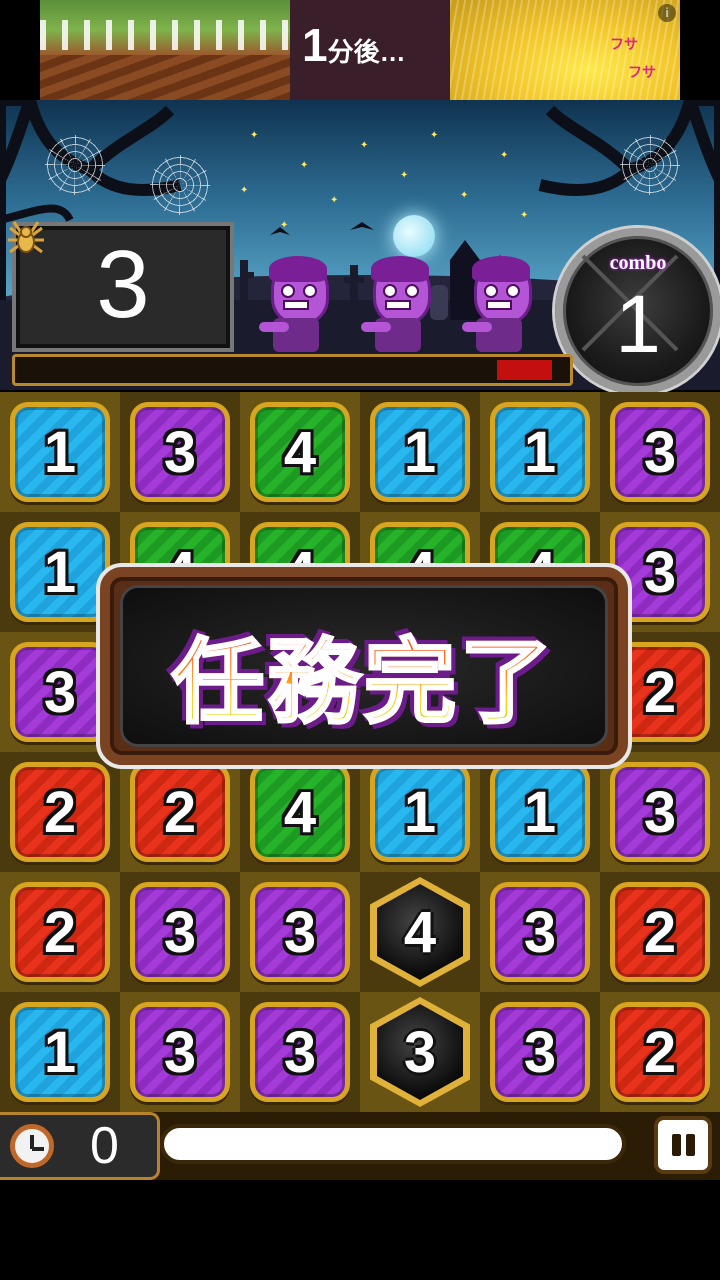 The image size is (720, 1280). I want to click on special-hex-tile: 3, so click(420, 1052).